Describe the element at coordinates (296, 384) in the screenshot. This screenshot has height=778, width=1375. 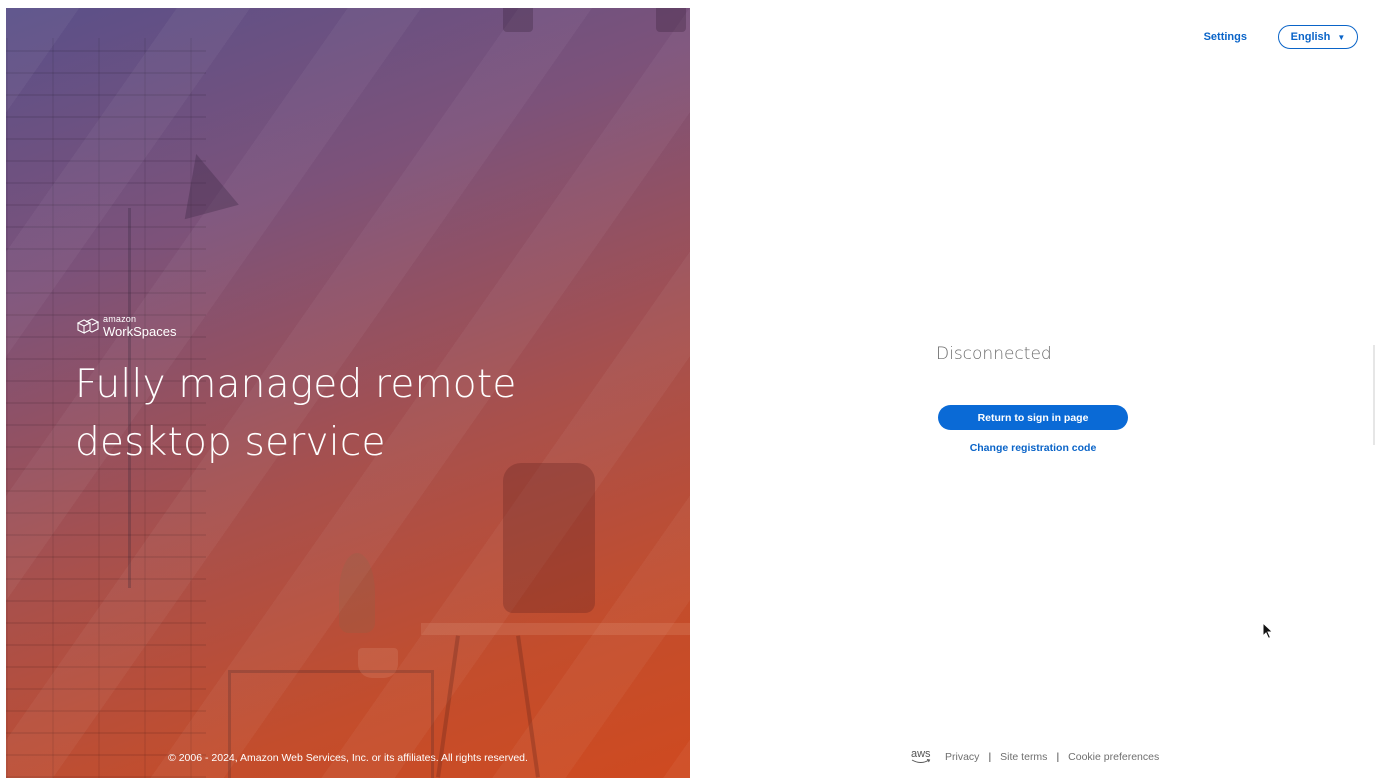
I see `hero-headline-line1: Fully managed remote` at that location.